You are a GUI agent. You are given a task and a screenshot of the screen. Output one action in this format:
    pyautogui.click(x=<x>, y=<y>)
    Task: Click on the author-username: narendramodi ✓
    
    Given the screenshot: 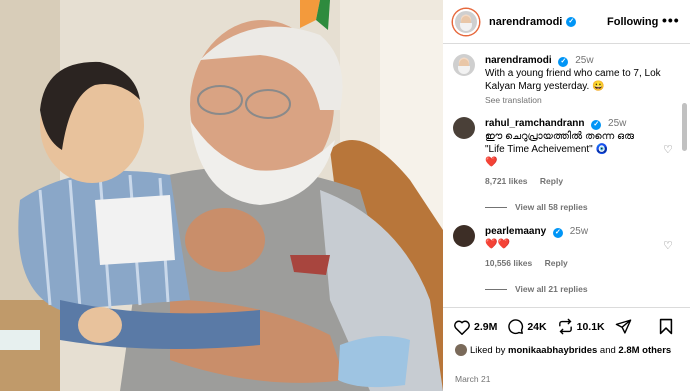 What is the action you would take?
    pyautogui.click(x=533, y=22)
    